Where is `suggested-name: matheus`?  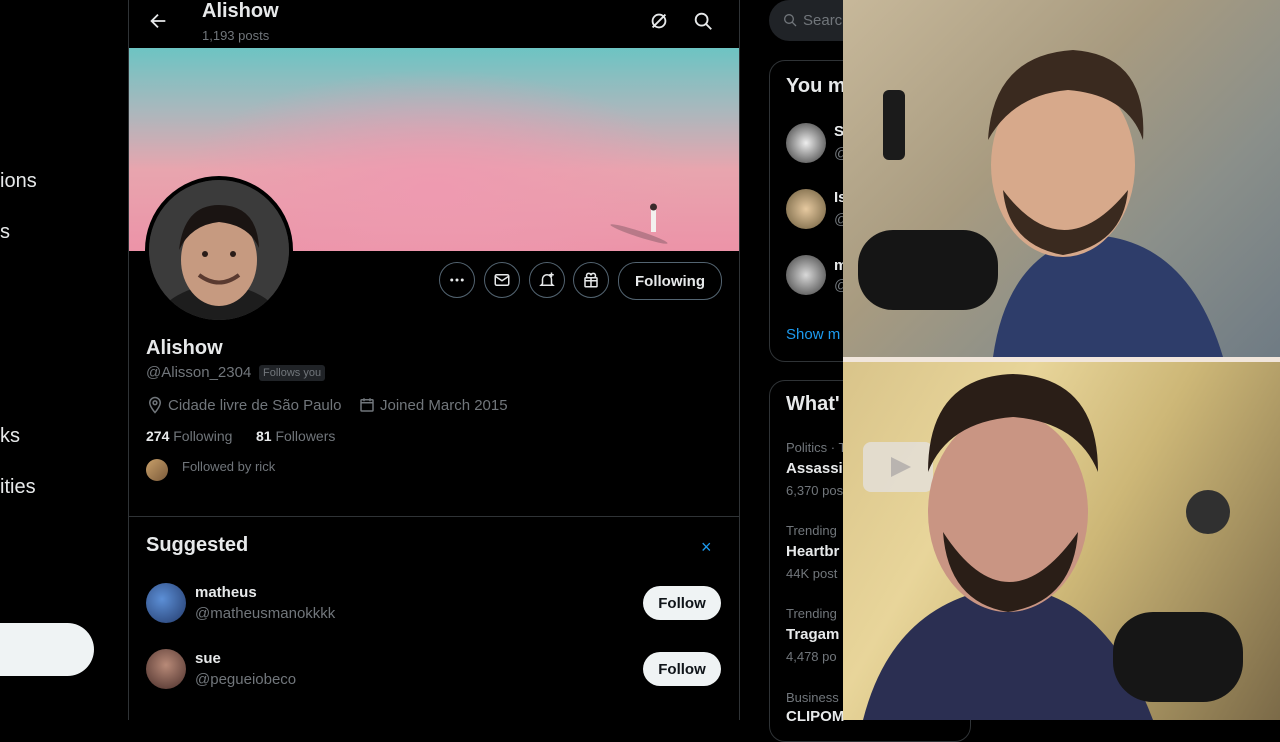
suggested-name: matheus is located at coordinates (226, 592).